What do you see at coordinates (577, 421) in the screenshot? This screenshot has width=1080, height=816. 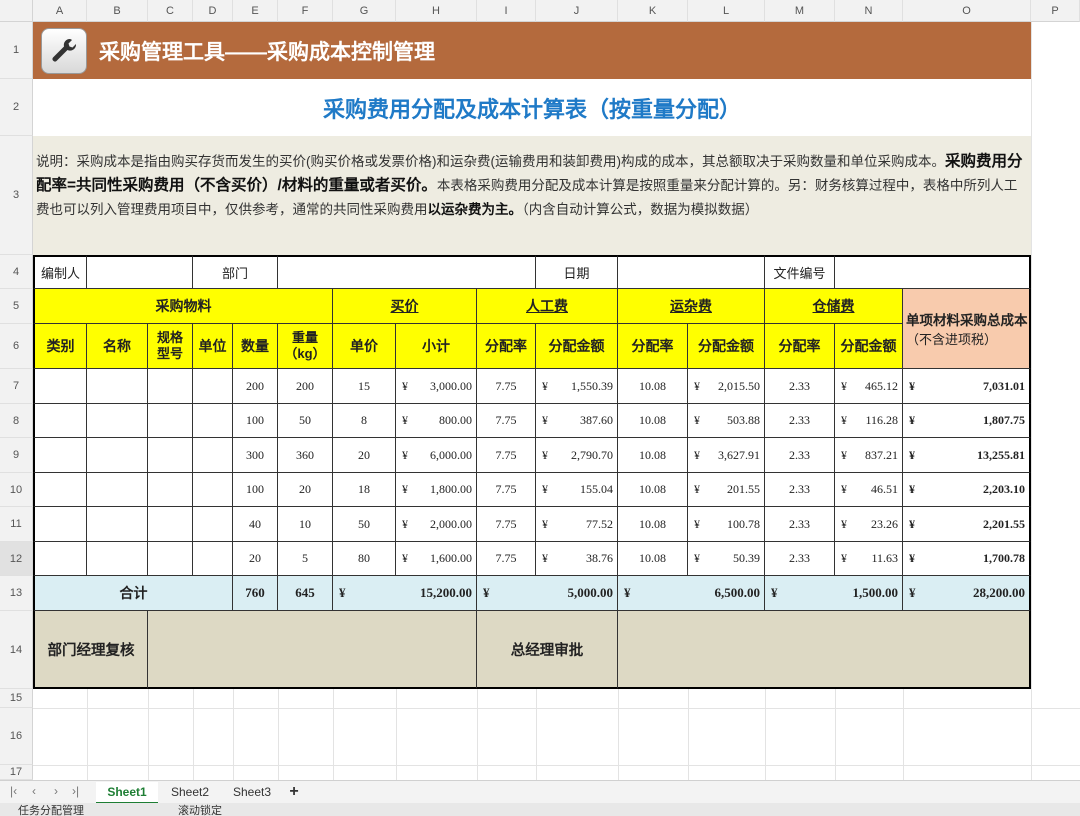 I see `cell-labor-amount: ¥387.60` at bounding box center [577, 421].